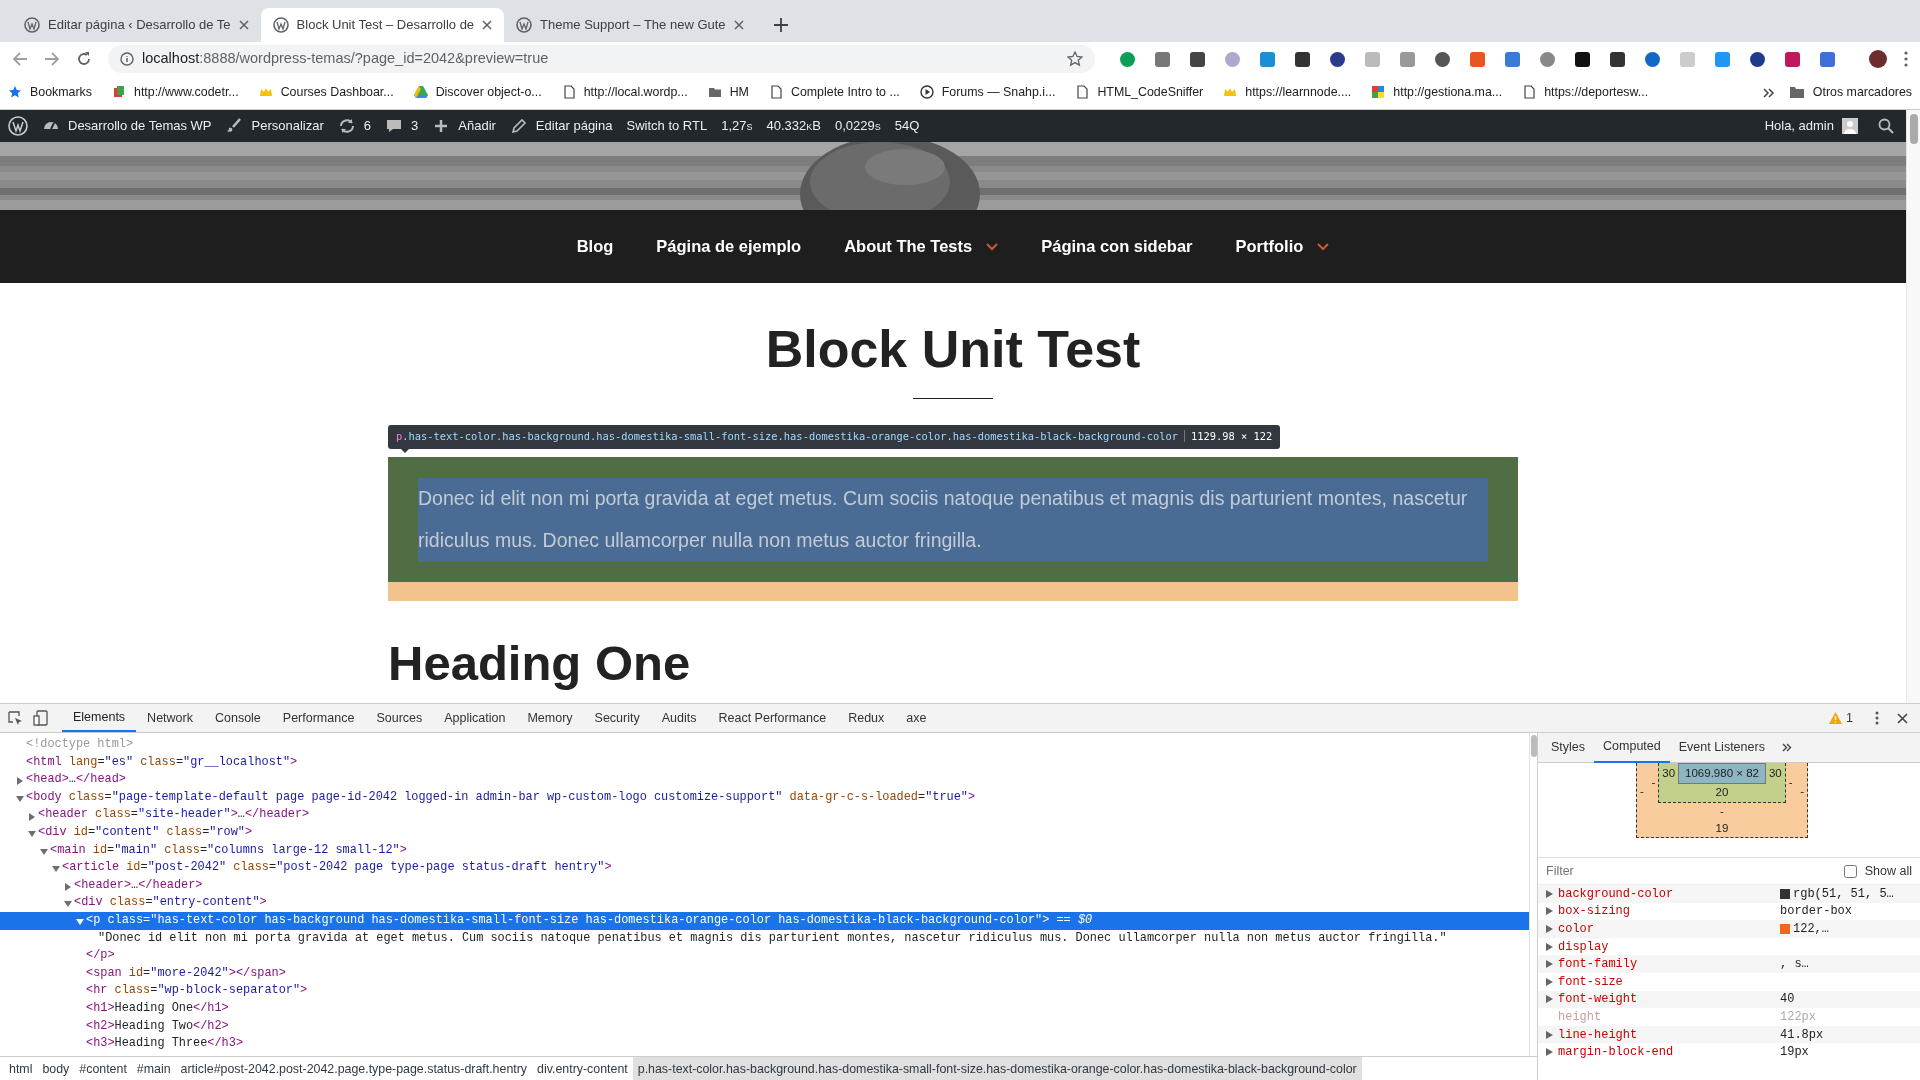 The height and width of the screenshot is (1080, 1920). I want to click on bookmark-link: Bookmarks, so click(50, 92).